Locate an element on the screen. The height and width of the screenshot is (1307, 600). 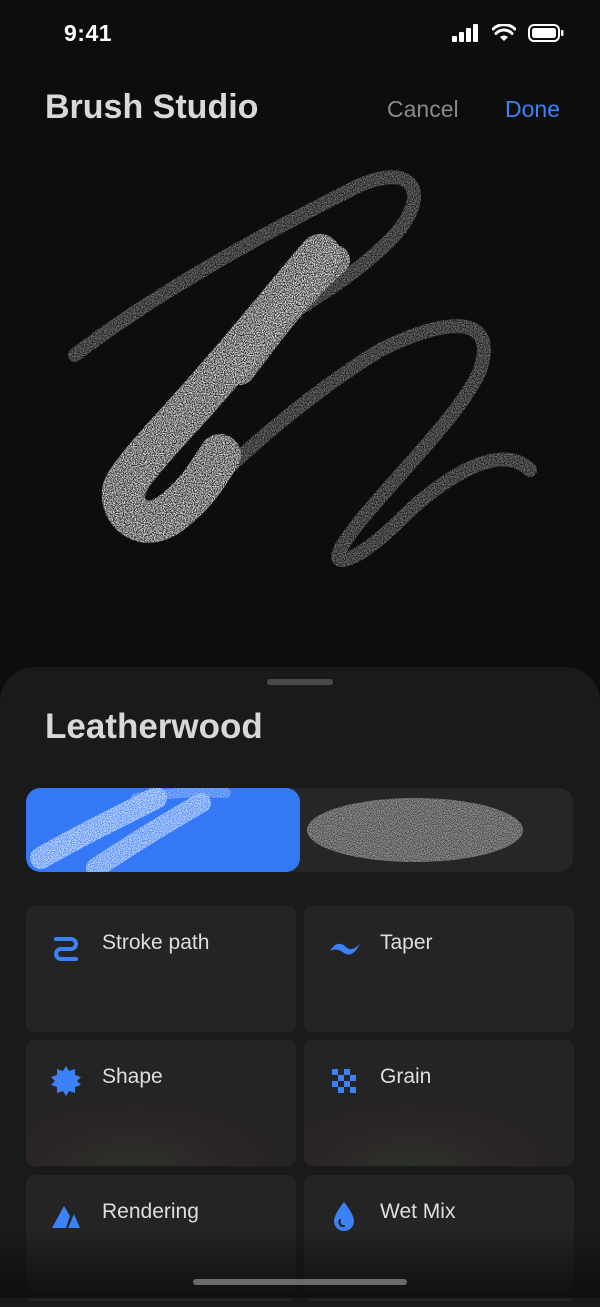
taper-tile: Taper is located at coordinates (439, 969).